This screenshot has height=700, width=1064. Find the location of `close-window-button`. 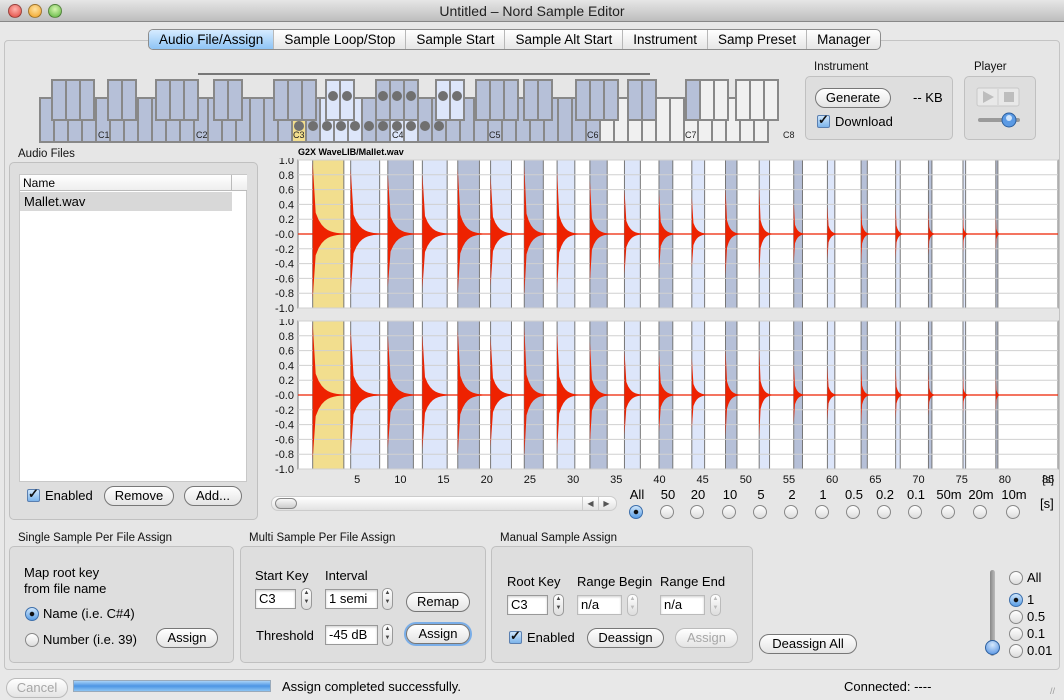

close-window-button is located at coordinates (15, 11).